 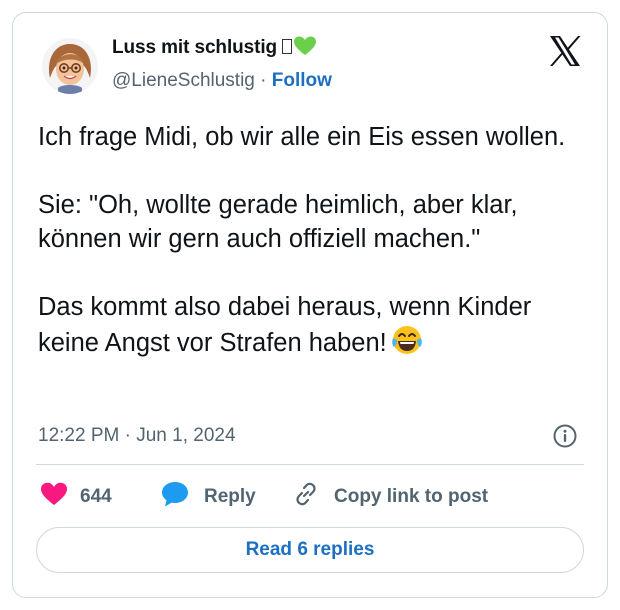 What do you see at coordinates (54, 497) in the screenshot?
I see `heart-icon` at bounding box center [54, 497].